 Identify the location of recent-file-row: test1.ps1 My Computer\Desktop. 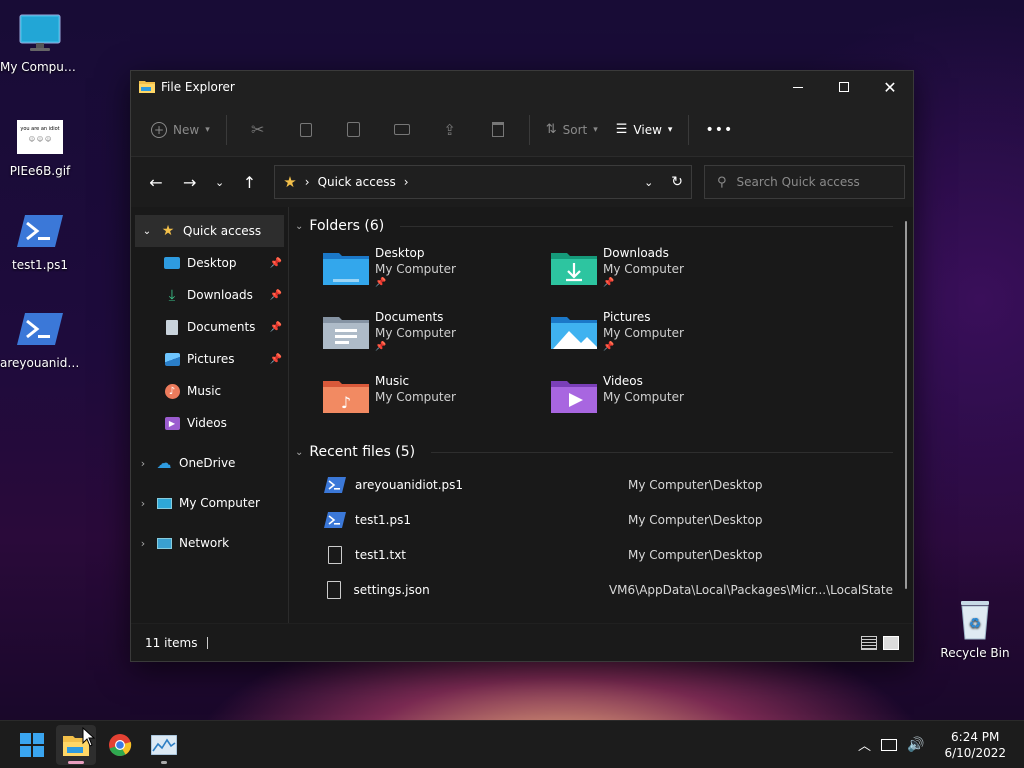
(608, 519).